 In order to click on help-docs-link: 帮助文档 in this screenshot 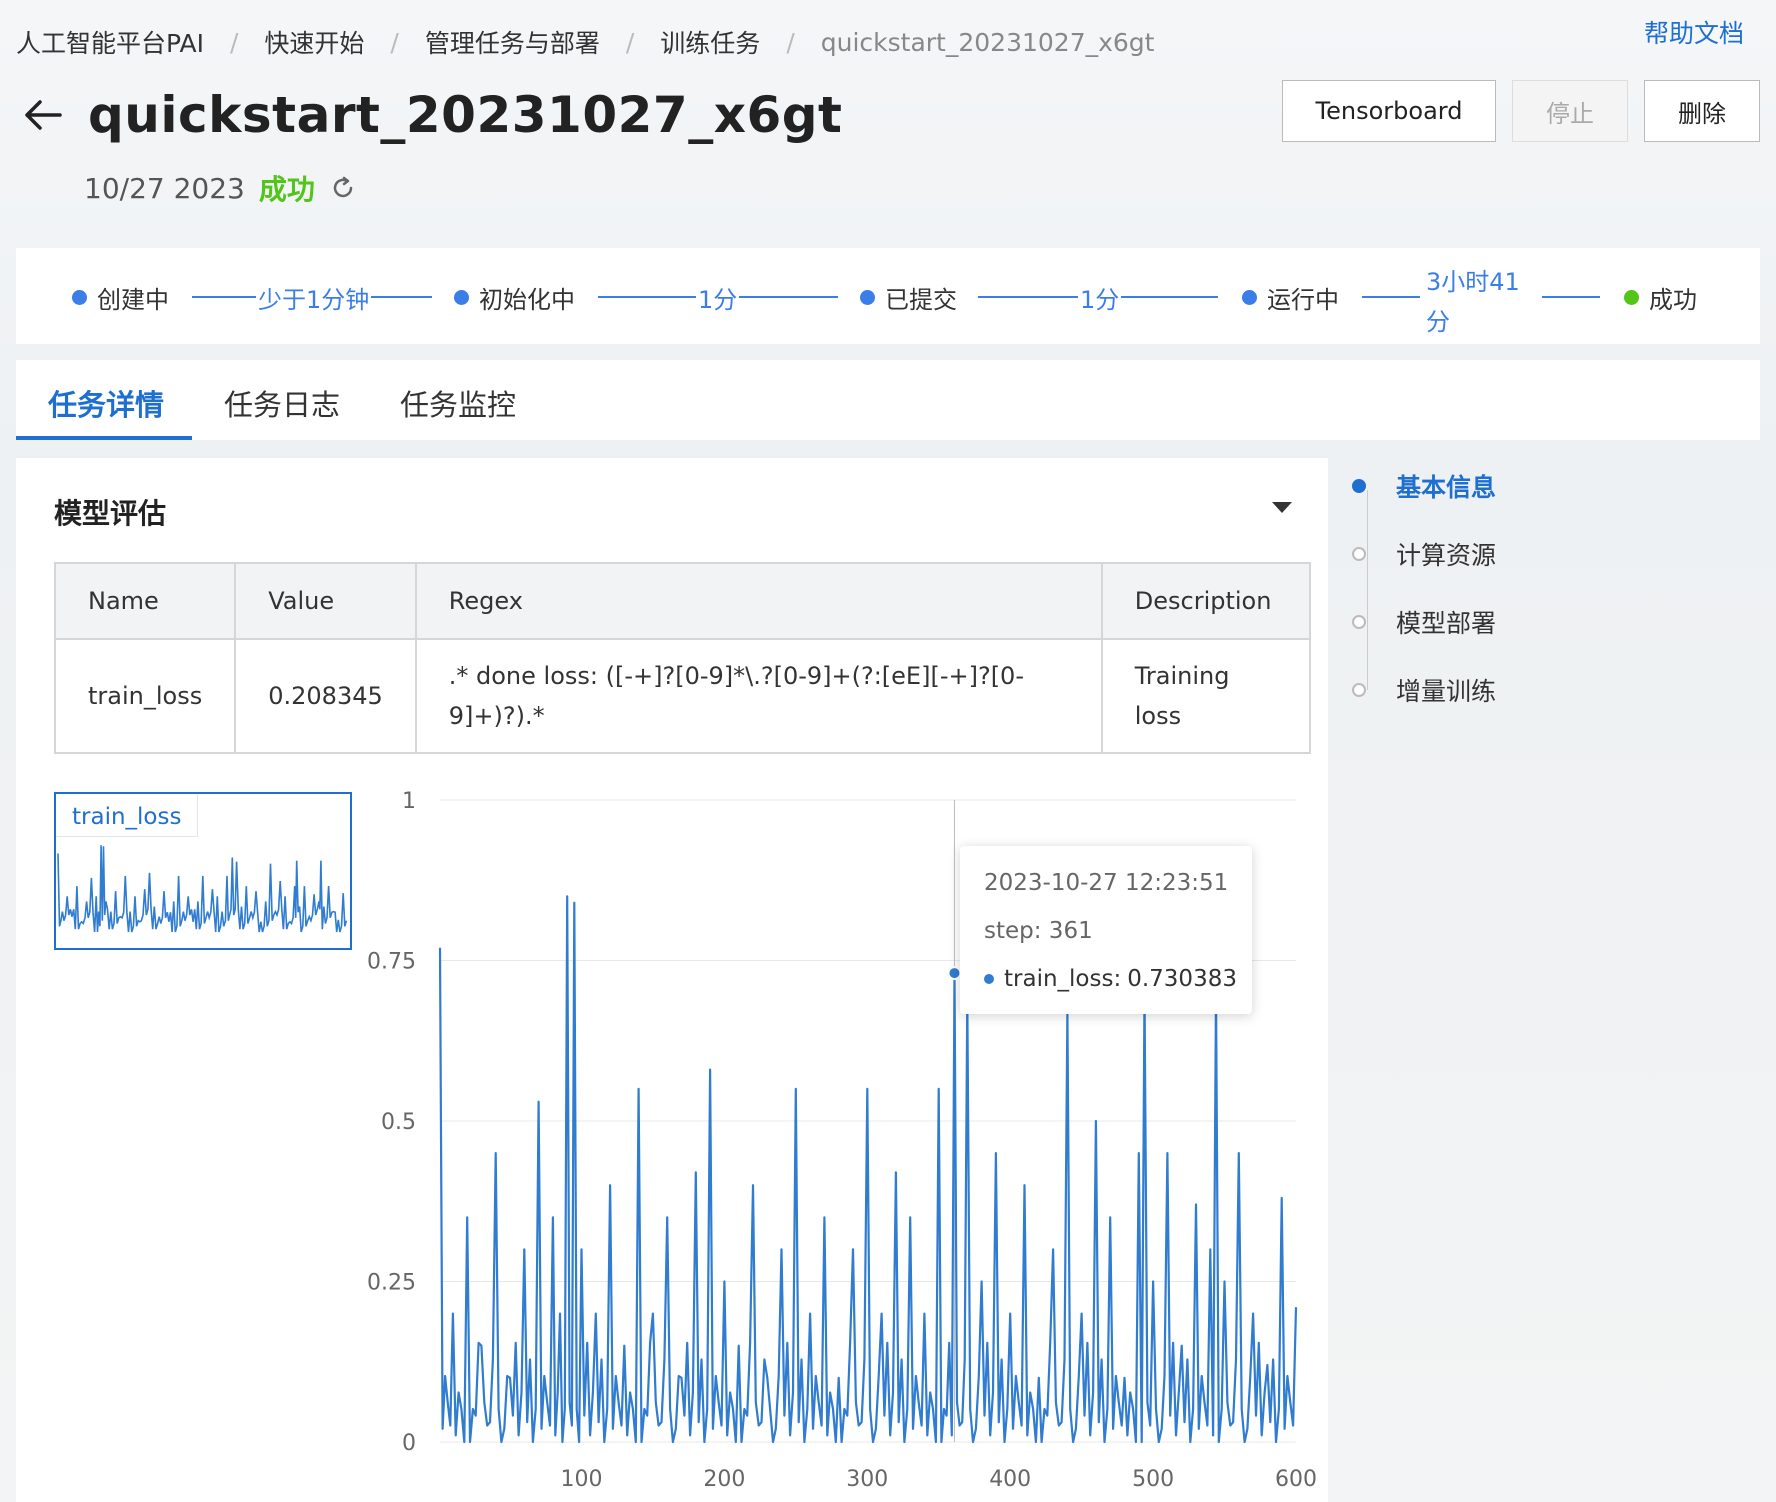, I will do `click(1694, 32)`.